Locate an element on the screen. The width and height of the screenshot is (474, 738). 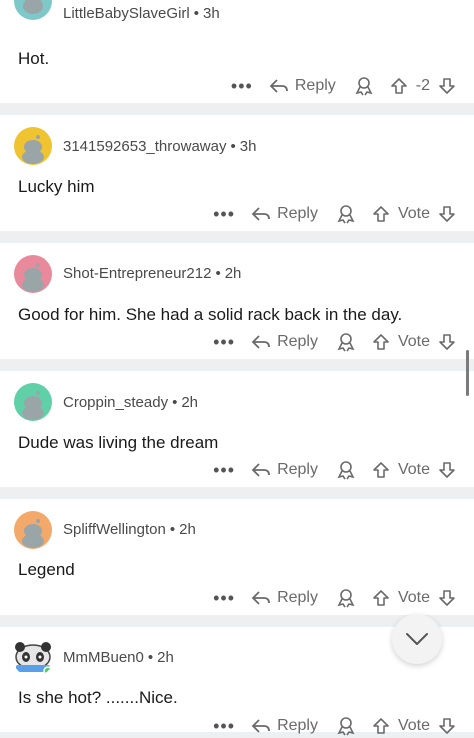
comment-meta: LittleBabySlaveGirl • 3h is located at coordinates (141, 13).